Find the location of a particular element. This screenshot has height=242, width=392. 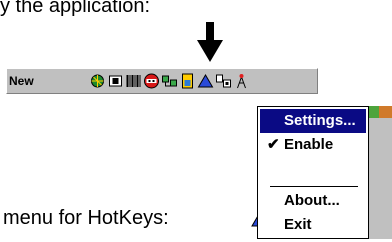

barcode-icon is located at coordinates (133, 81).